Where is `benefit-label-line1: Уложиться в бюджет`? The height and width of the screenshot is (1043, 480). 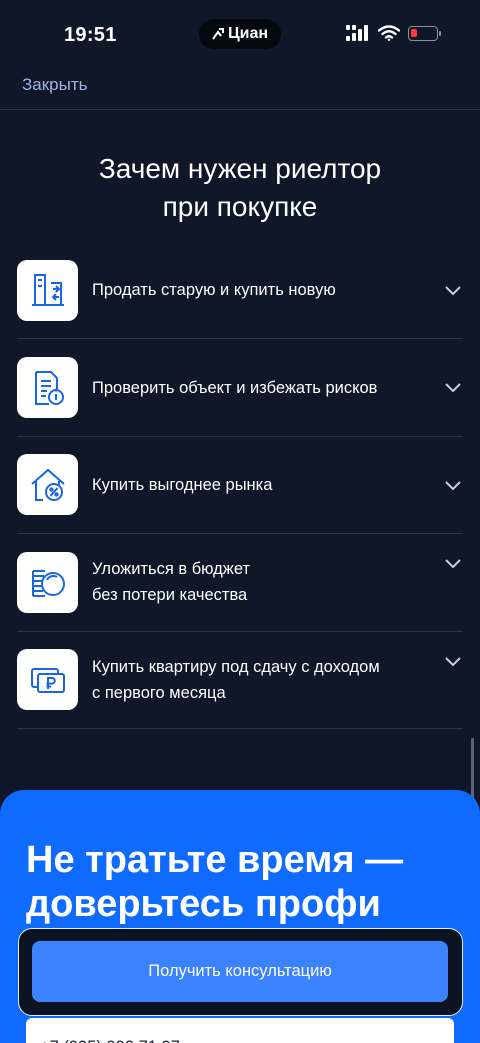
benefit-label-line1: Уложиться в бюджет is located at coordinates (171, 569).